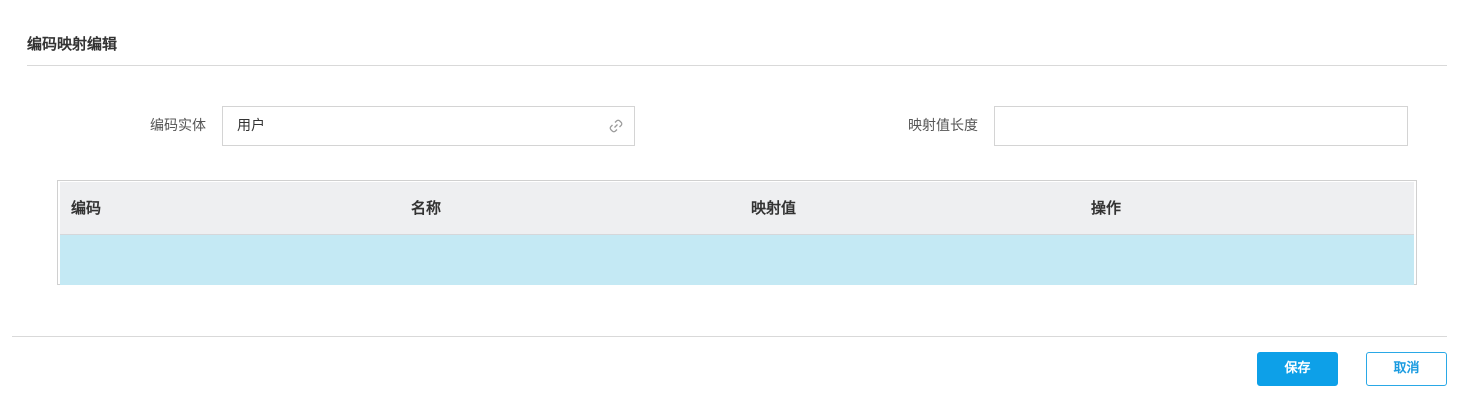 The image size is (1460, 406). I want to click on entity-label: 编码实体, so click(178, 126).